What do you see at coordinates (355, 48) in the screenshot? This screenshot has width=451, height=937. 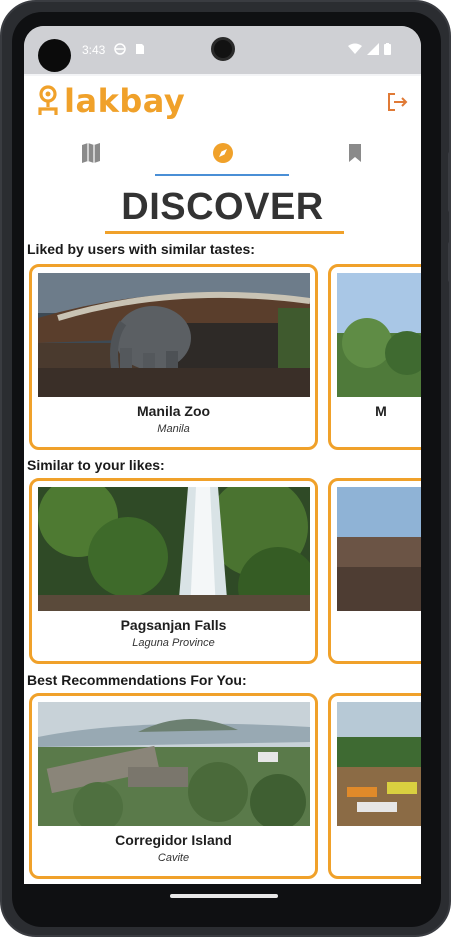 I see `wifi-icon` at bounding box center [355, 48].